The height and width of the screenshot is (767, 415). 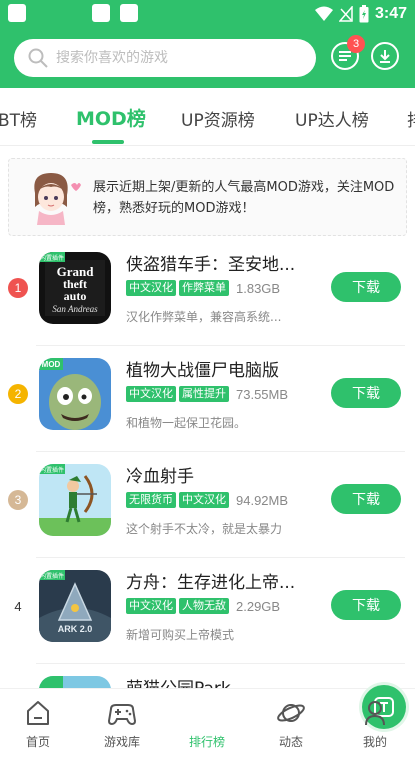 What do you see at coordinates (262, 394) in the screenshot?
I see `file-size: 73.55MB` at bounding box center [262, 394].